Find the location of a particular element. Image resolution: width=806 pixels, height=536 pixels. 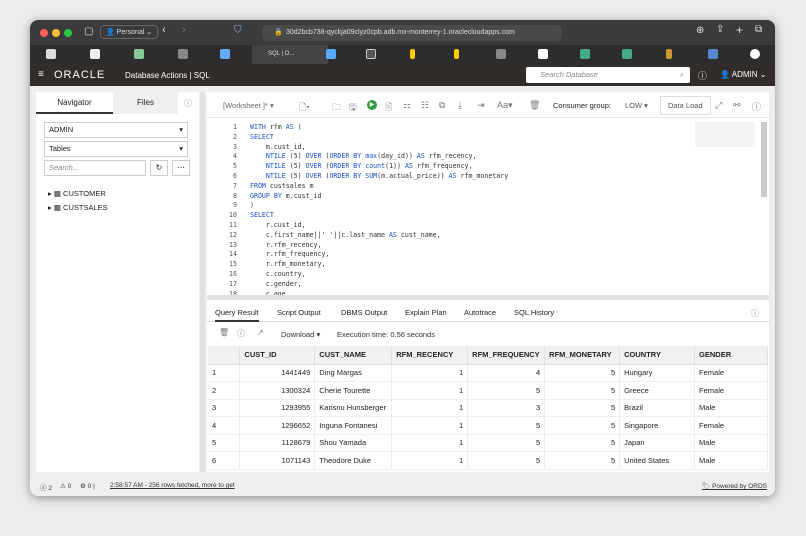

table-cell: 1071143 is located at coordinates (277, 460).